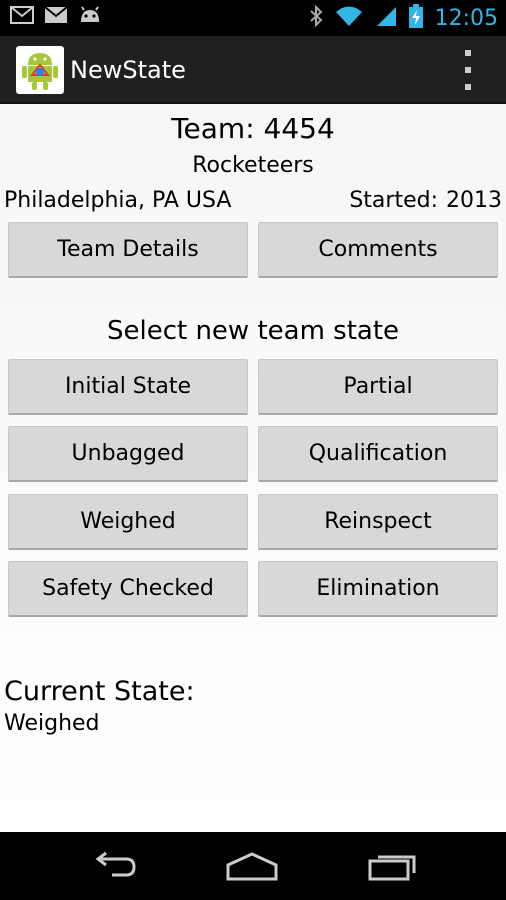 This screenshot has width=506, height=900. I want to click on team-number: Team: 4454, so click(253, 128).